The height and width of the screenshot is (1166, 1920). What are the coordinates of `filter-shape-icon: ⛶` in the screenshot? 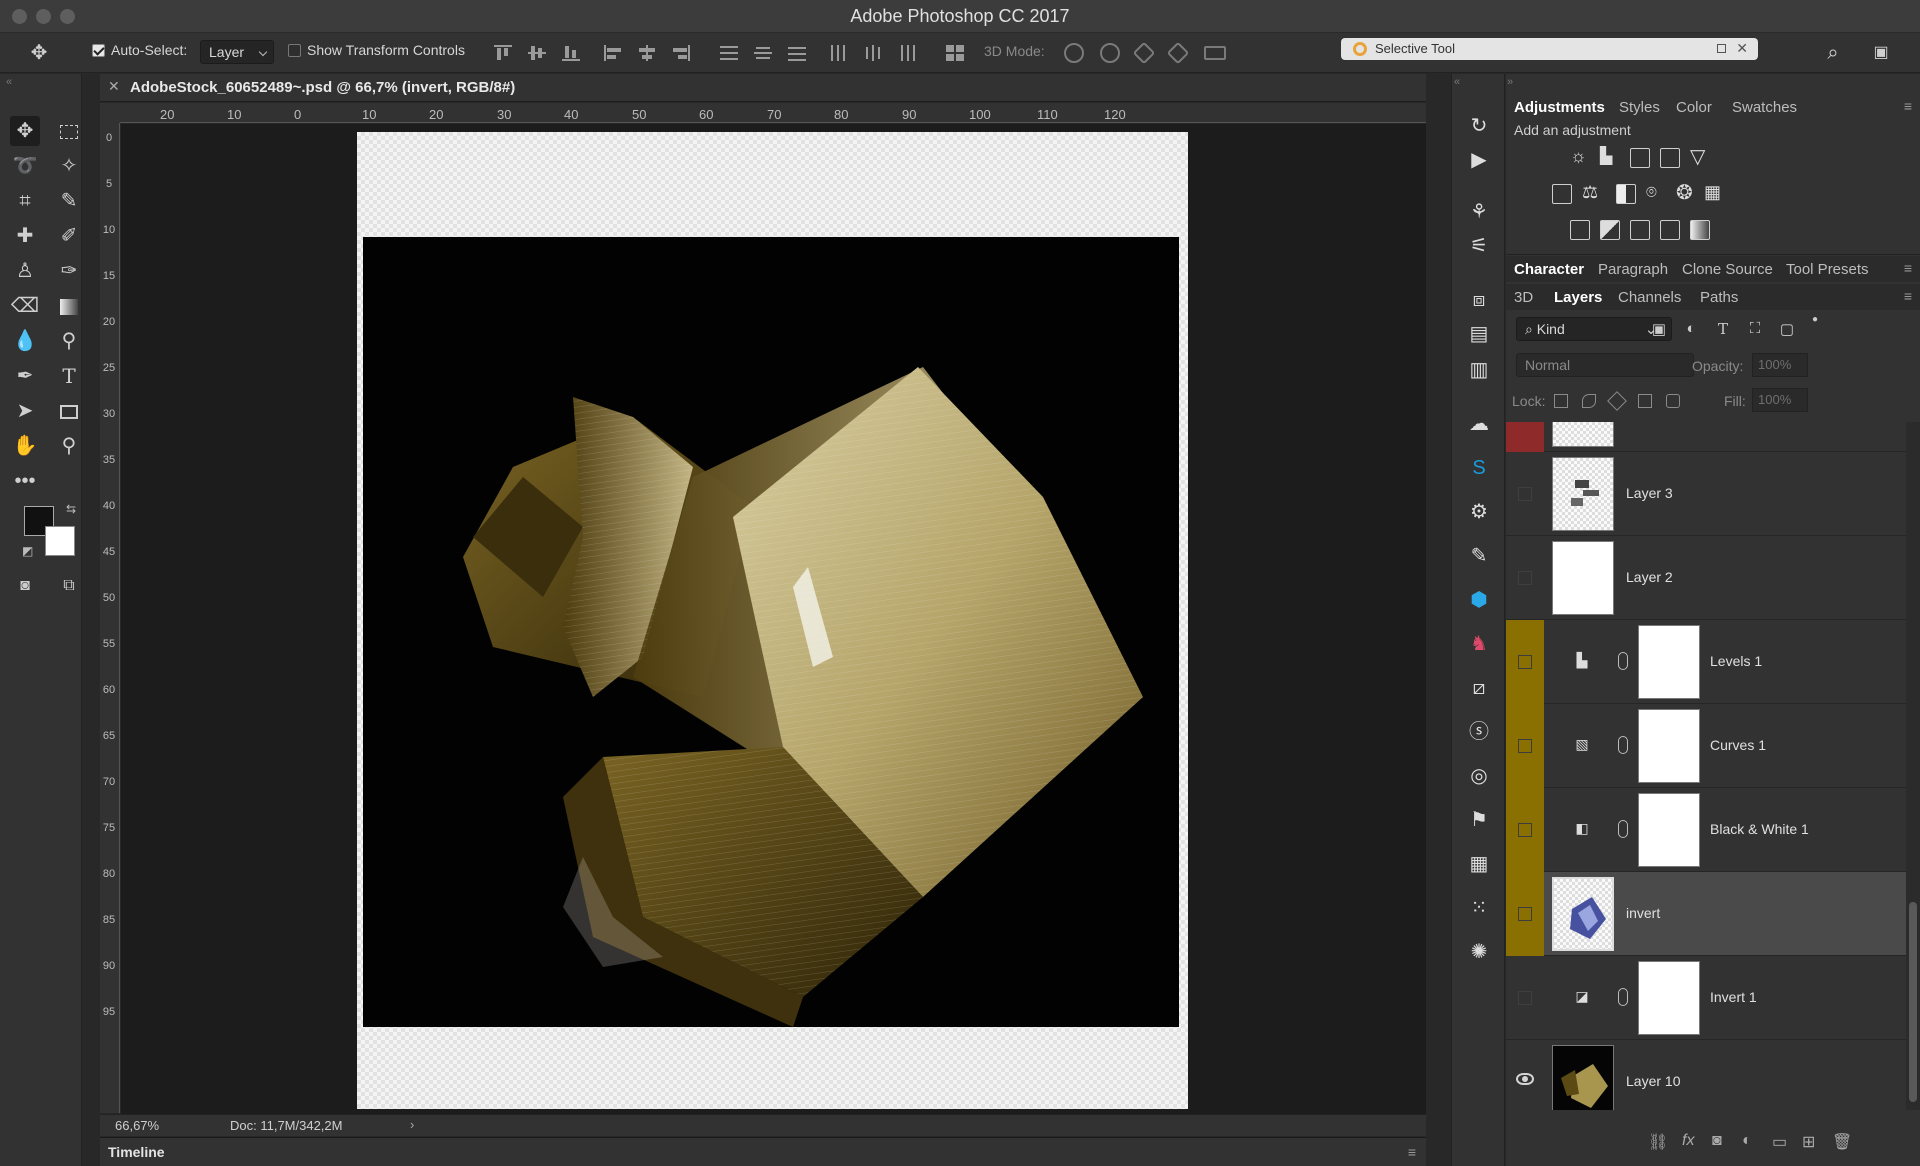 It's located at (1755, 329).